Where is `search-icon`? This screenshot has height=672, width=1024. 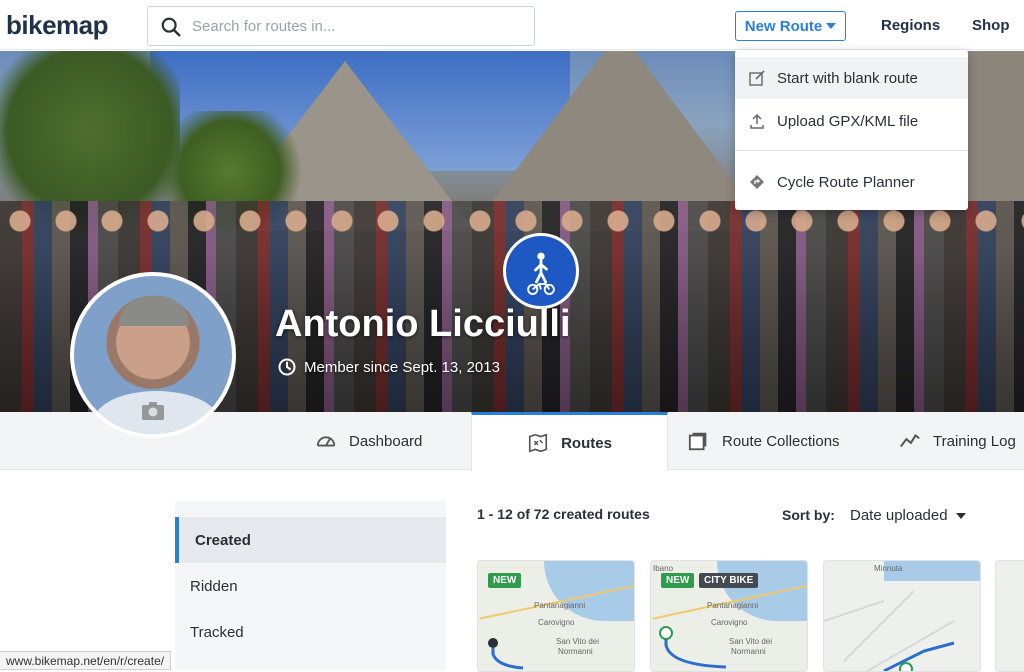
search-icon is located at coordinates (171, 27).